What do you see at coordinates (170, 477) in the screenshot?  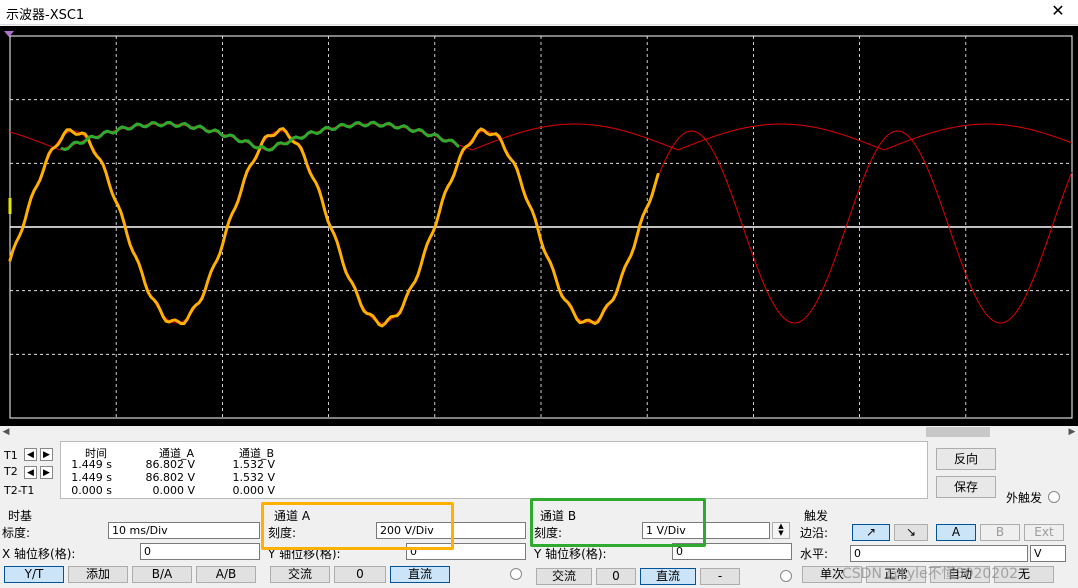 I see `t2-ch-a: 86.802 V` at bounding box center [170, 477].